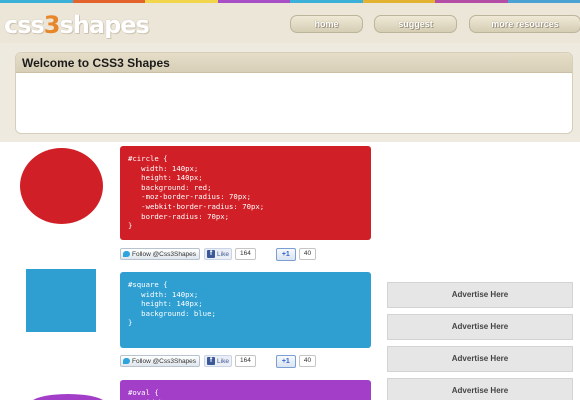 The image size is (580, 400). I want to click on square-shape-demo, so click(61, 300).